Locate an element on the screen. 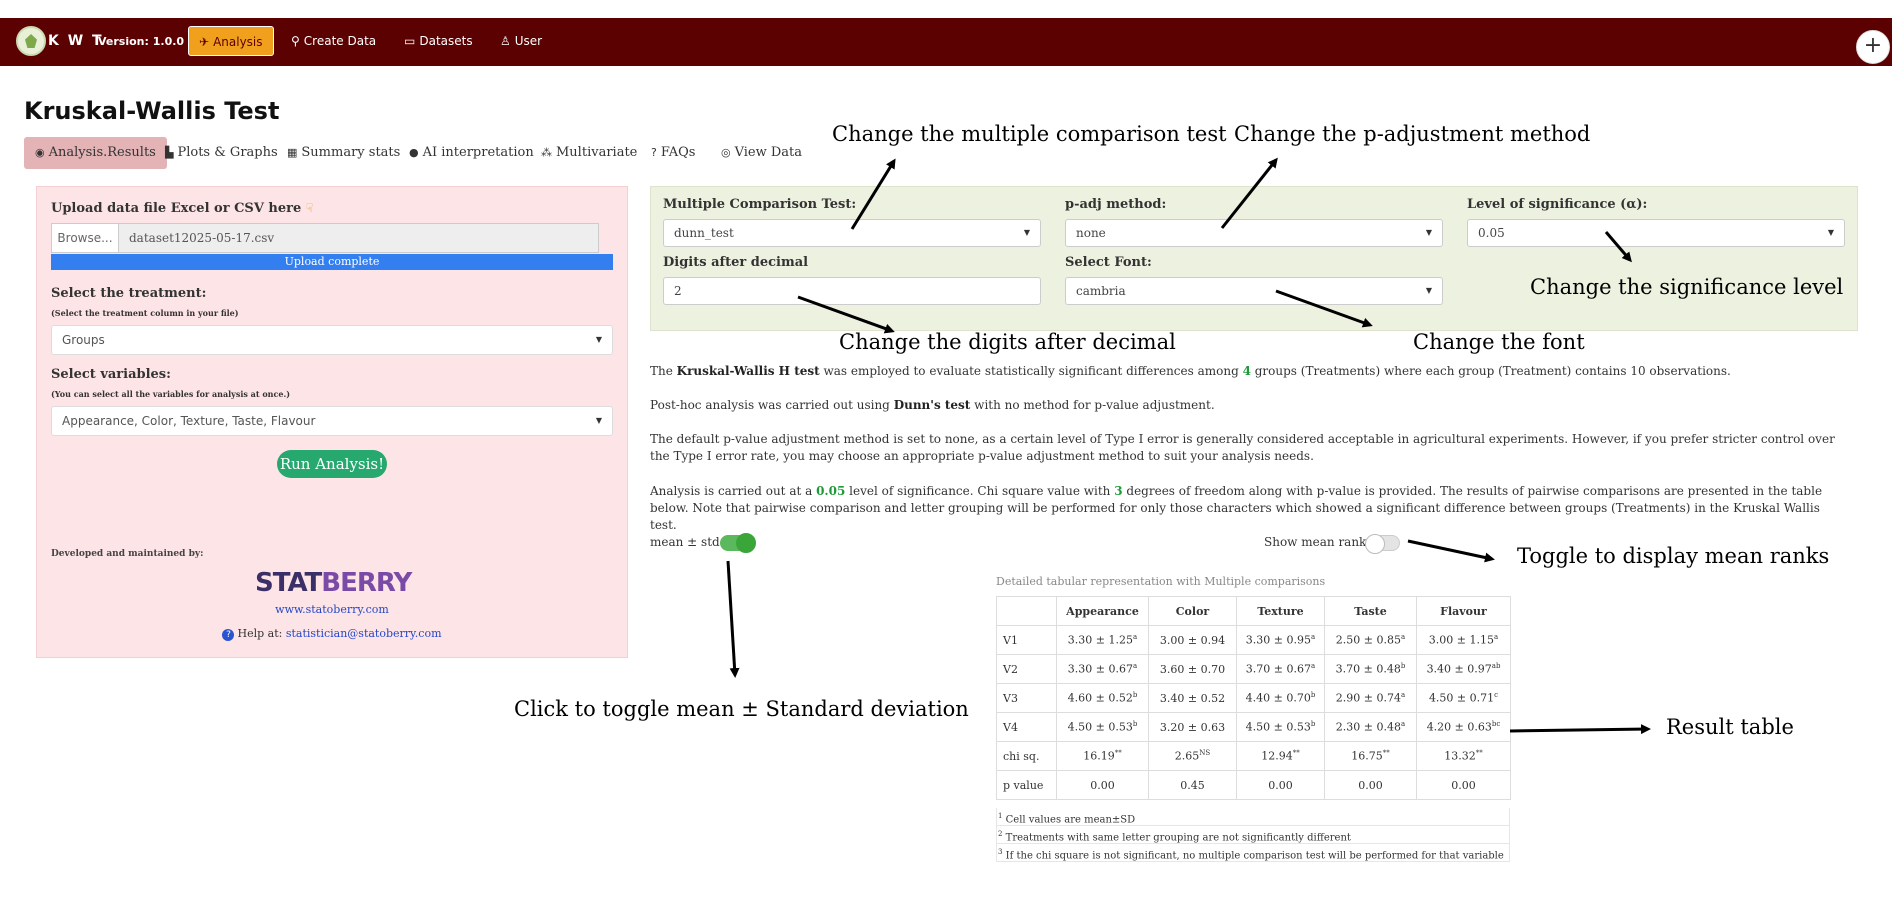 This screenshot has height=920, width=1892. arrow-padj is located at coordinates (1249, 193).